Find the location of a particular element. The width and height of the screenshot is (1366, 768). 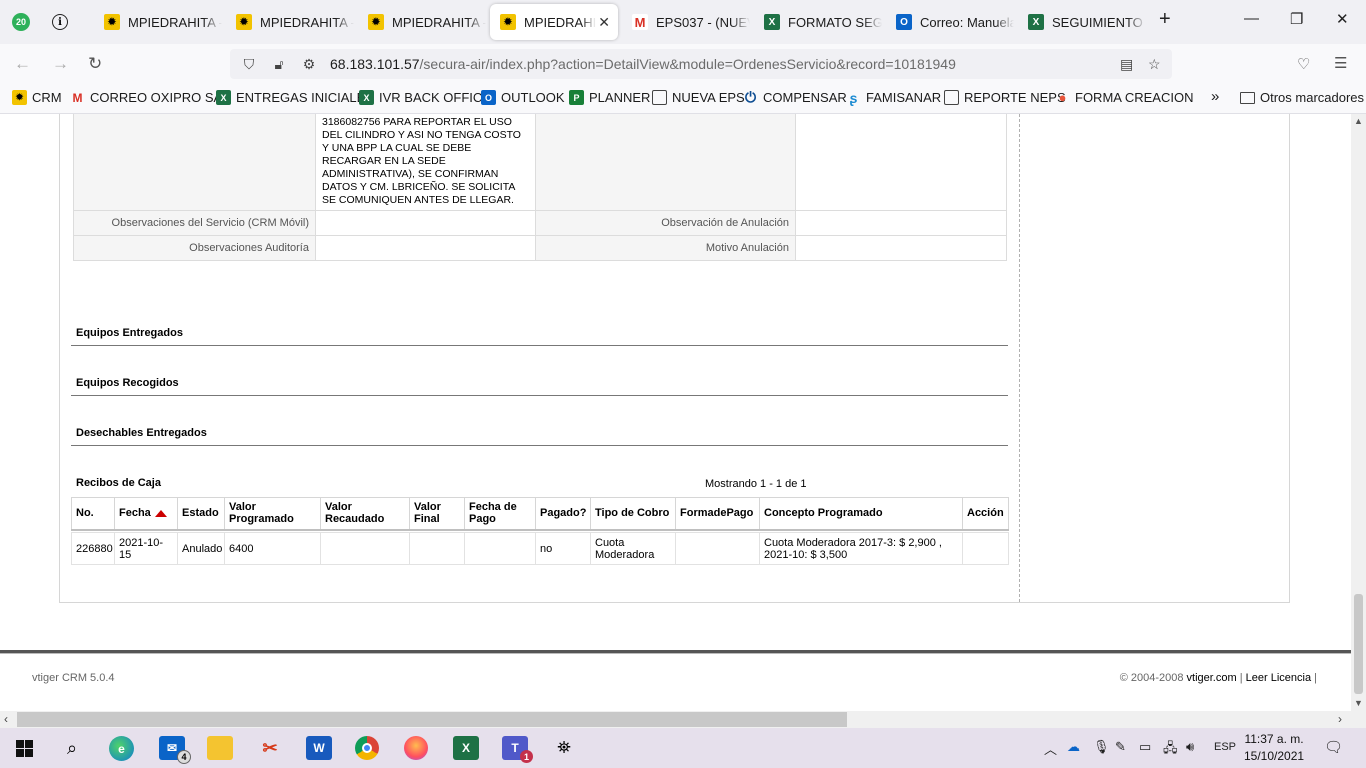

cell-formadepago is located at coordinates (717, 548).